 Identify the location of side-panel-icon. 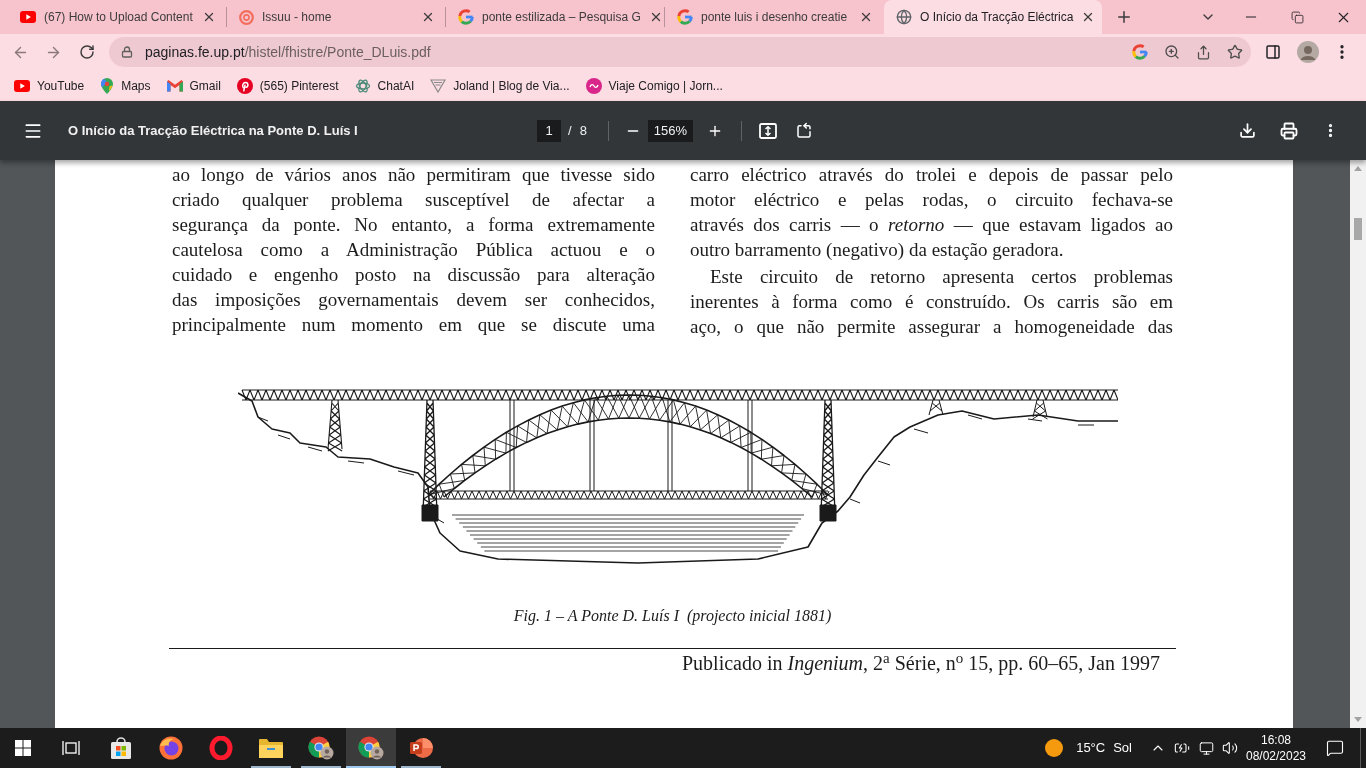
(1273, 52).